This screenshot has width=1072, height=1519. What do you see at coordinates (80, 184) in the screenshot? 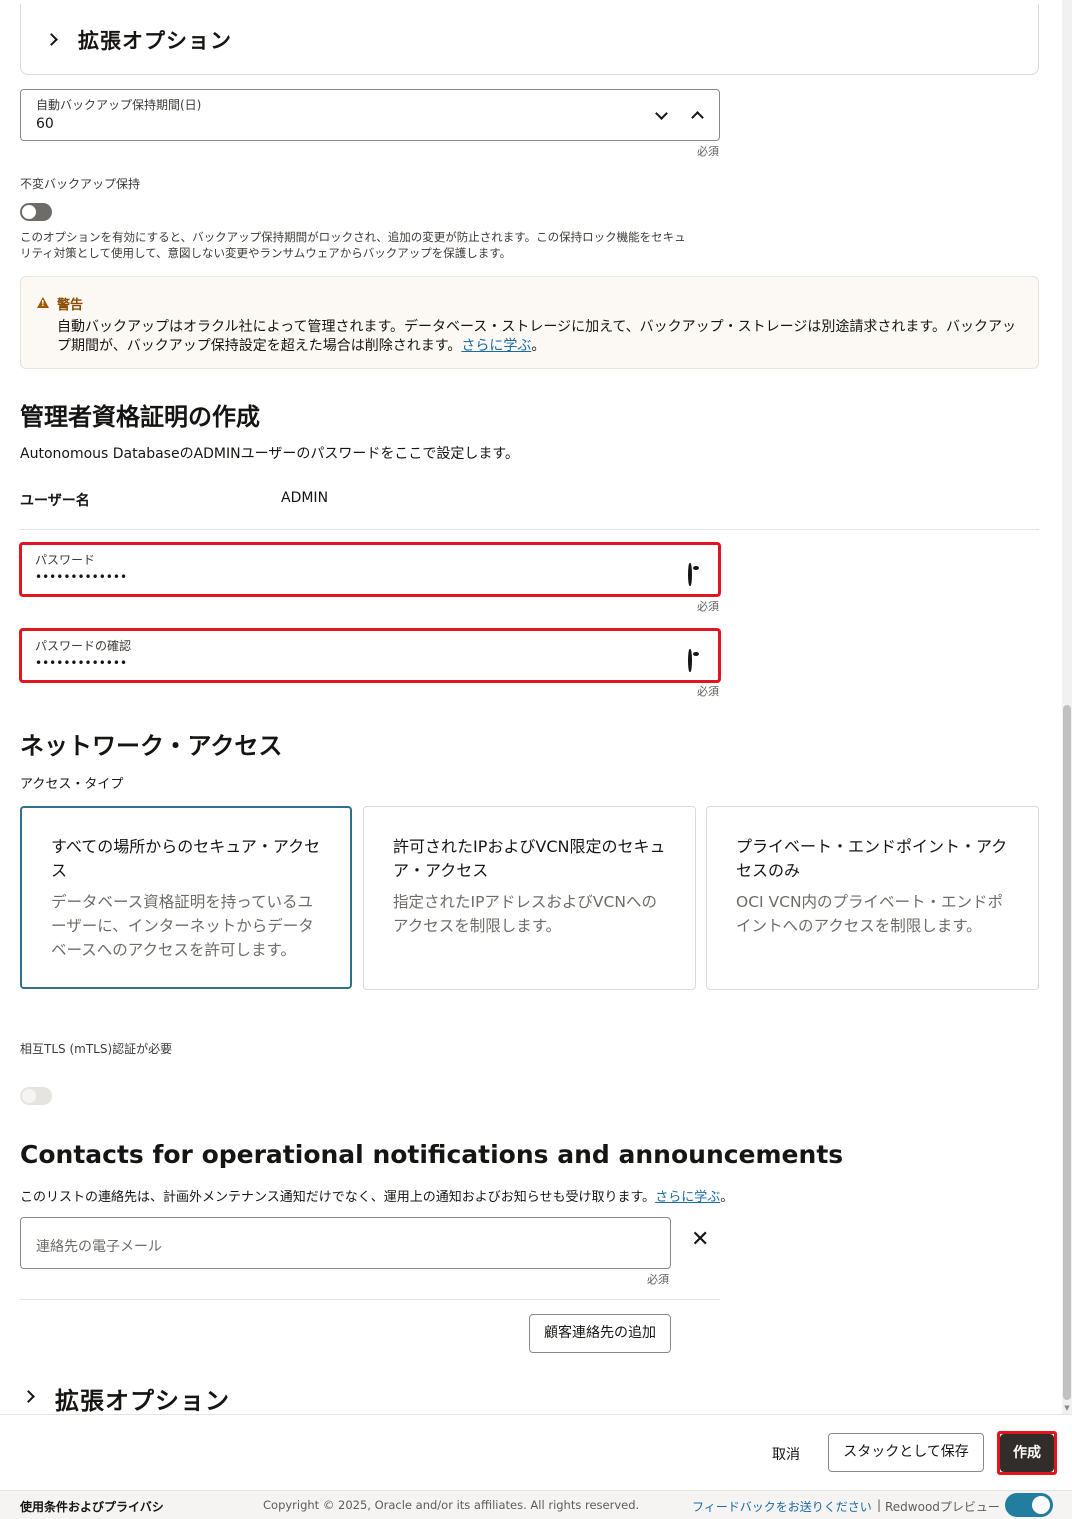
I see `immutable-backup-label: 不変バックアップ保持` at bounding box center [80, 184].